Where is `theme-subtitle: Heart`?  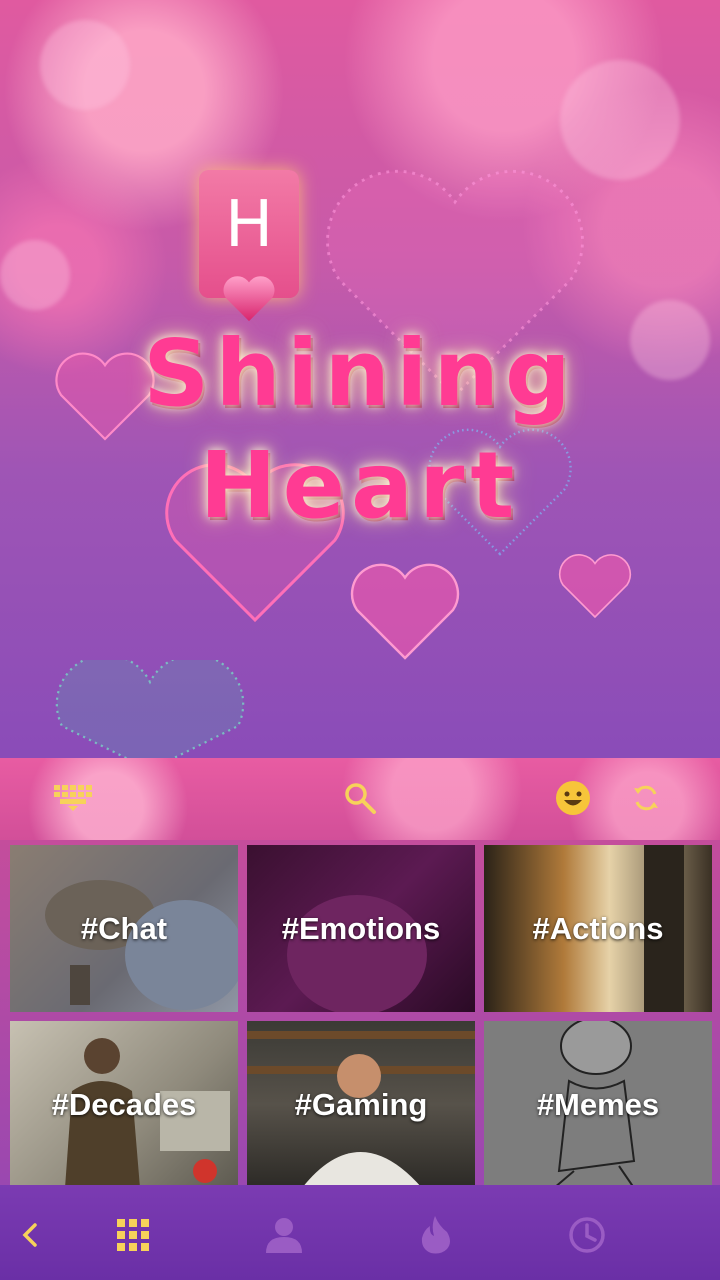
theme-subtitle: Heart is located at coordinates (360, 485).